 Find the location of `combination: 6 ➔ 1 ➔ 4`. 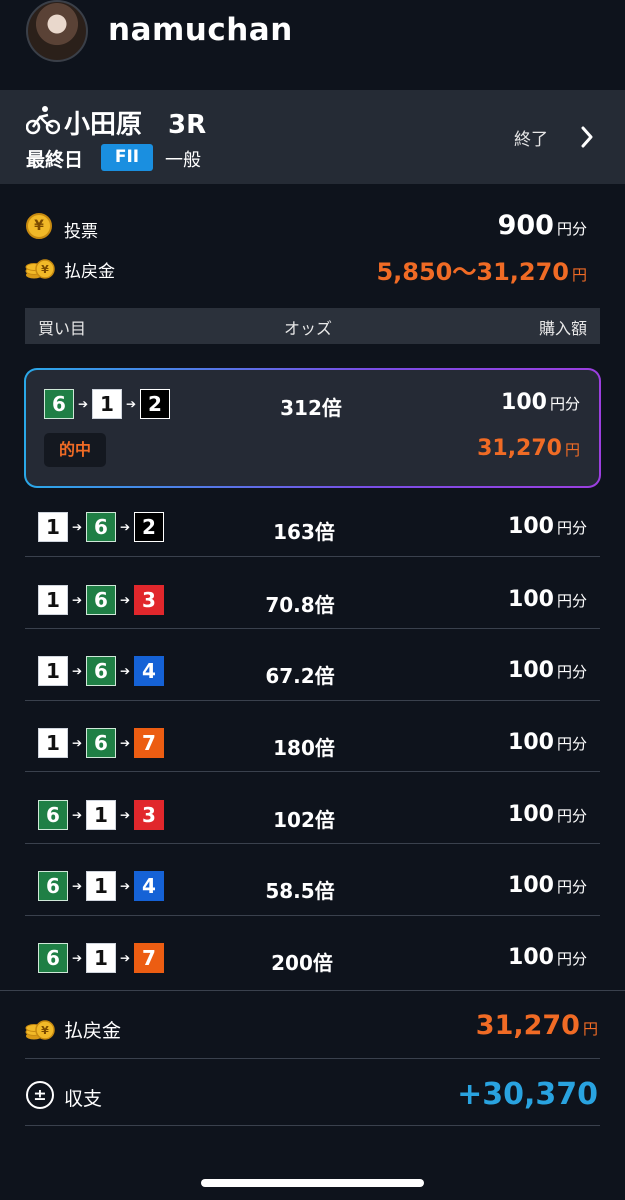

combination: 6 ➔ 1 ➔ 4 is located at coordinates (101, 886).